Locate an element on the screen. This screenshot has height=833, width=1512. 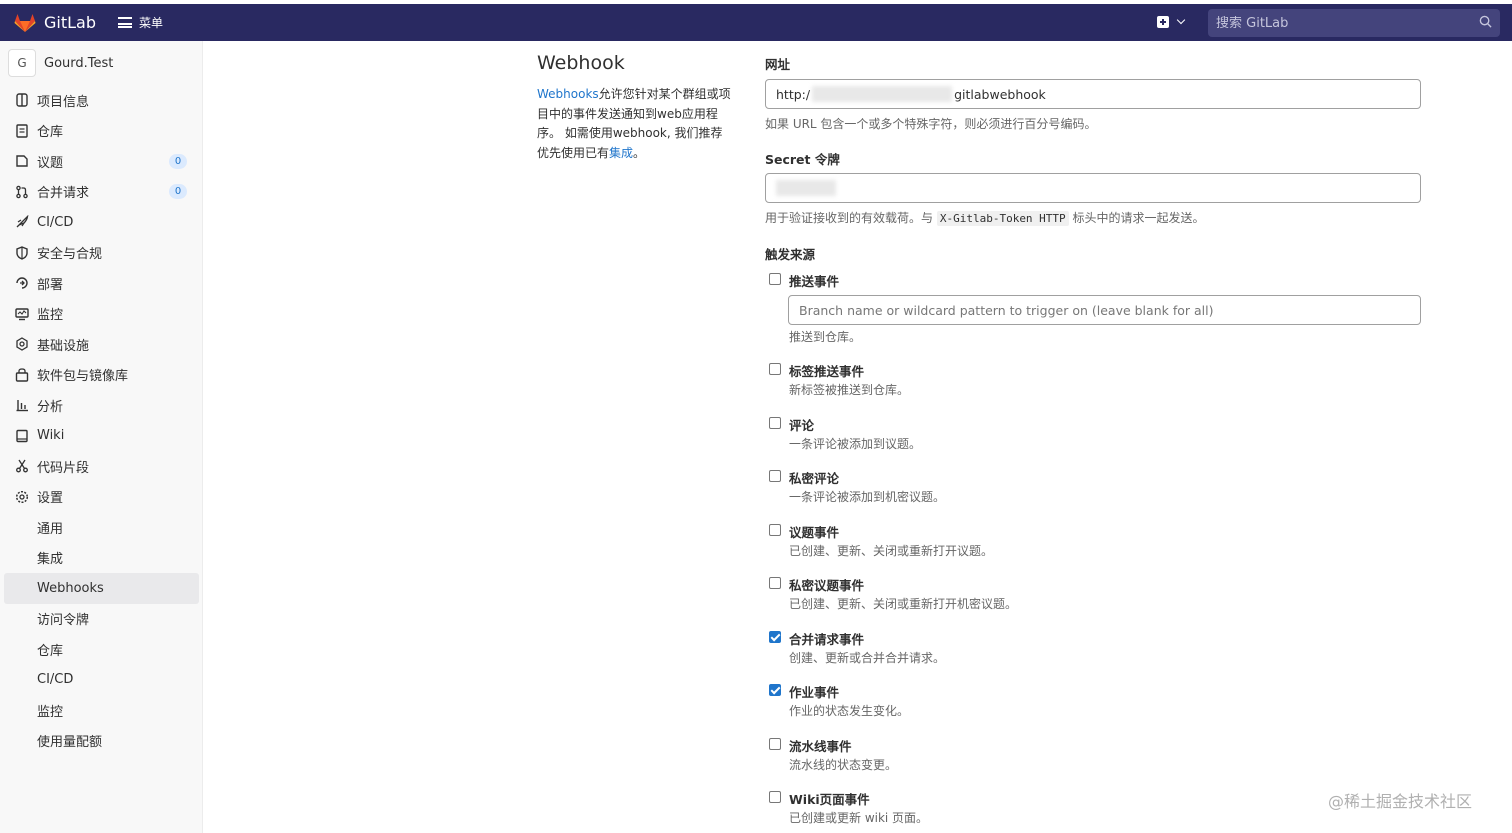
trigger-label: 触发来源 is located at coordinates (790, 254).